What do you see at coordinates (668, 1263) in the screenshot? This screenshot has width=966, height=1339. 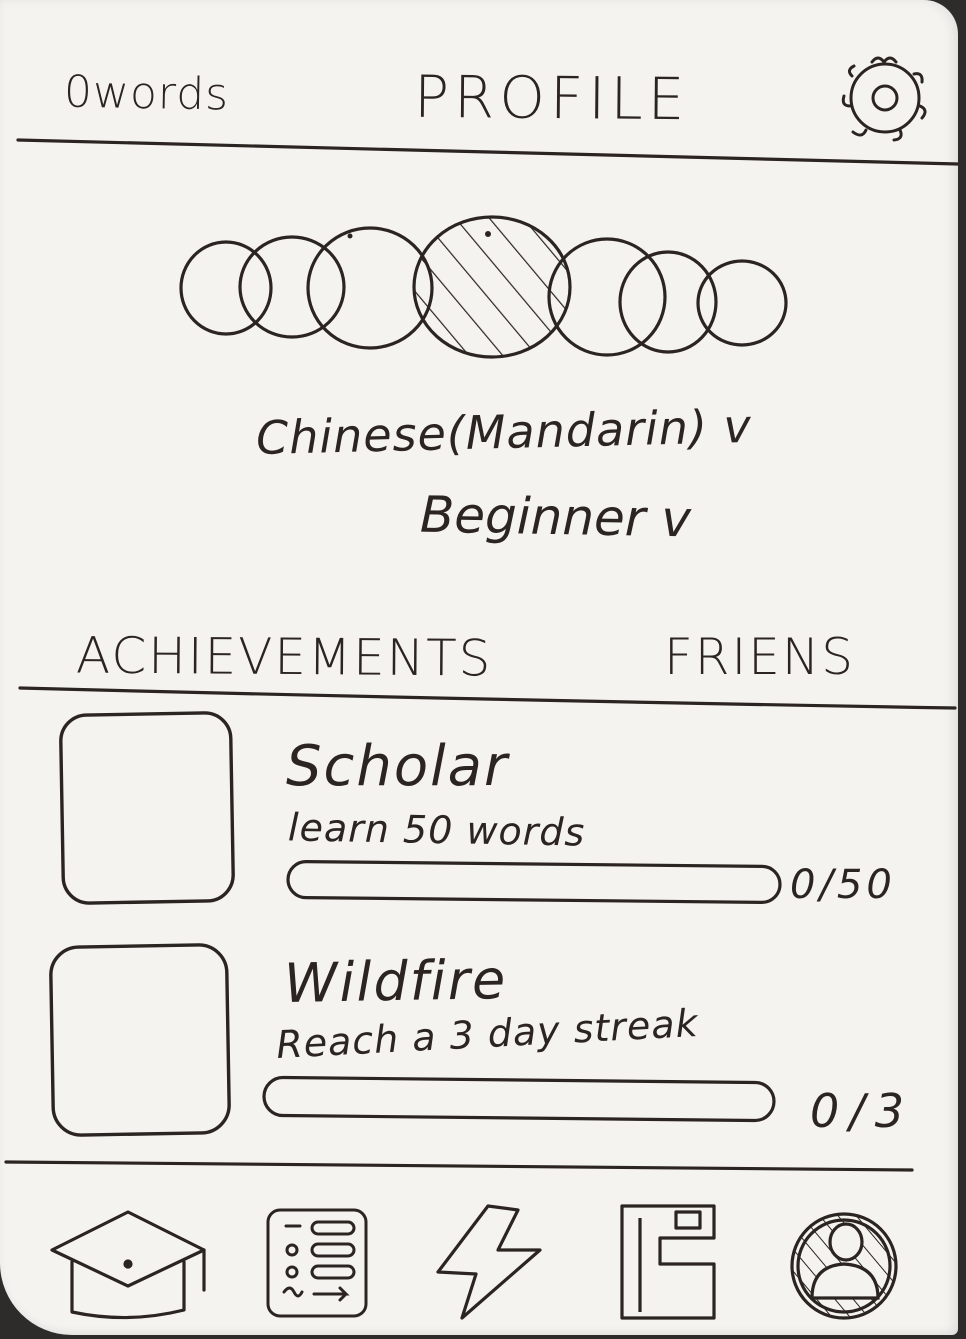 I see `nav-flashcards` at bounding box center [668, 1263].